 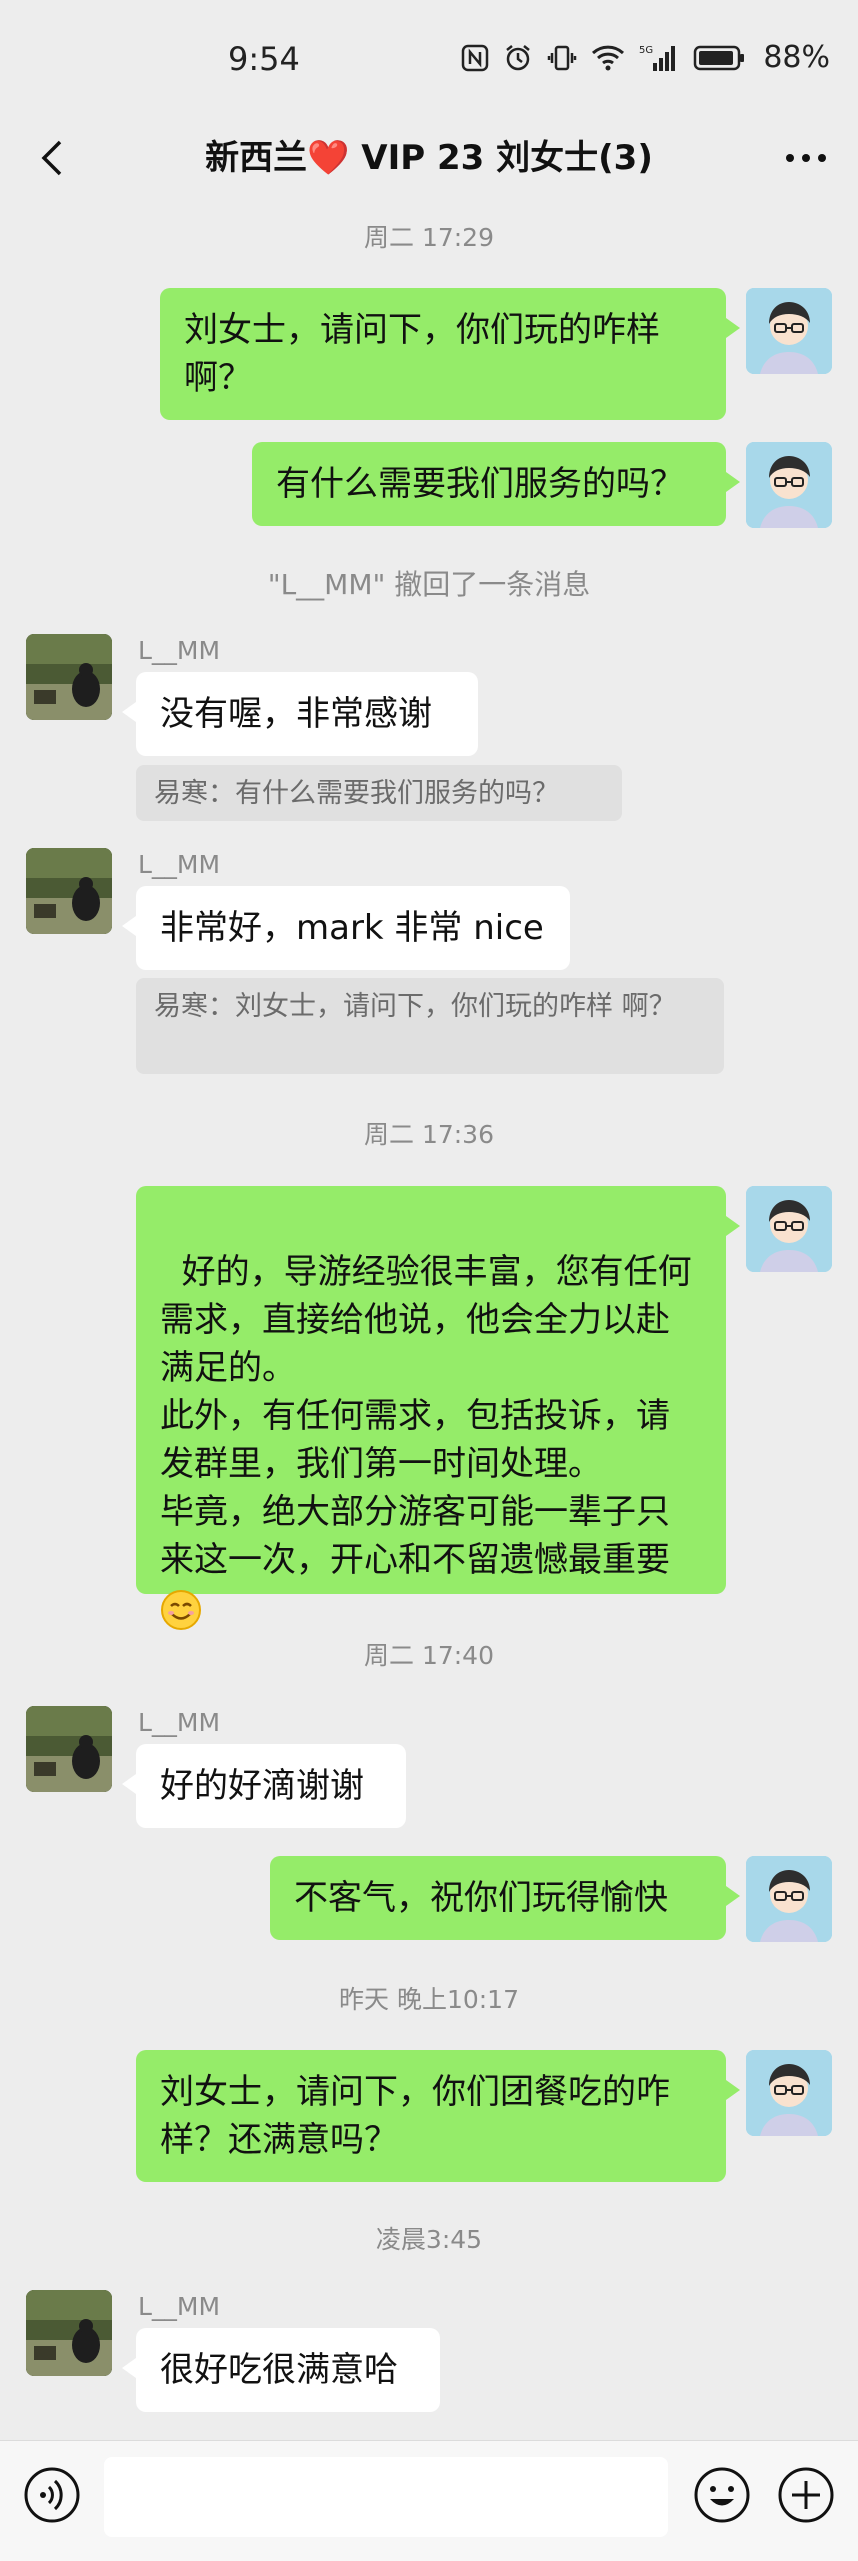 What do you see at coordinates (429, 2239) in the screenshot?
I see `timestamp: 凌晨3:45` at bounding box center [429, 2239].